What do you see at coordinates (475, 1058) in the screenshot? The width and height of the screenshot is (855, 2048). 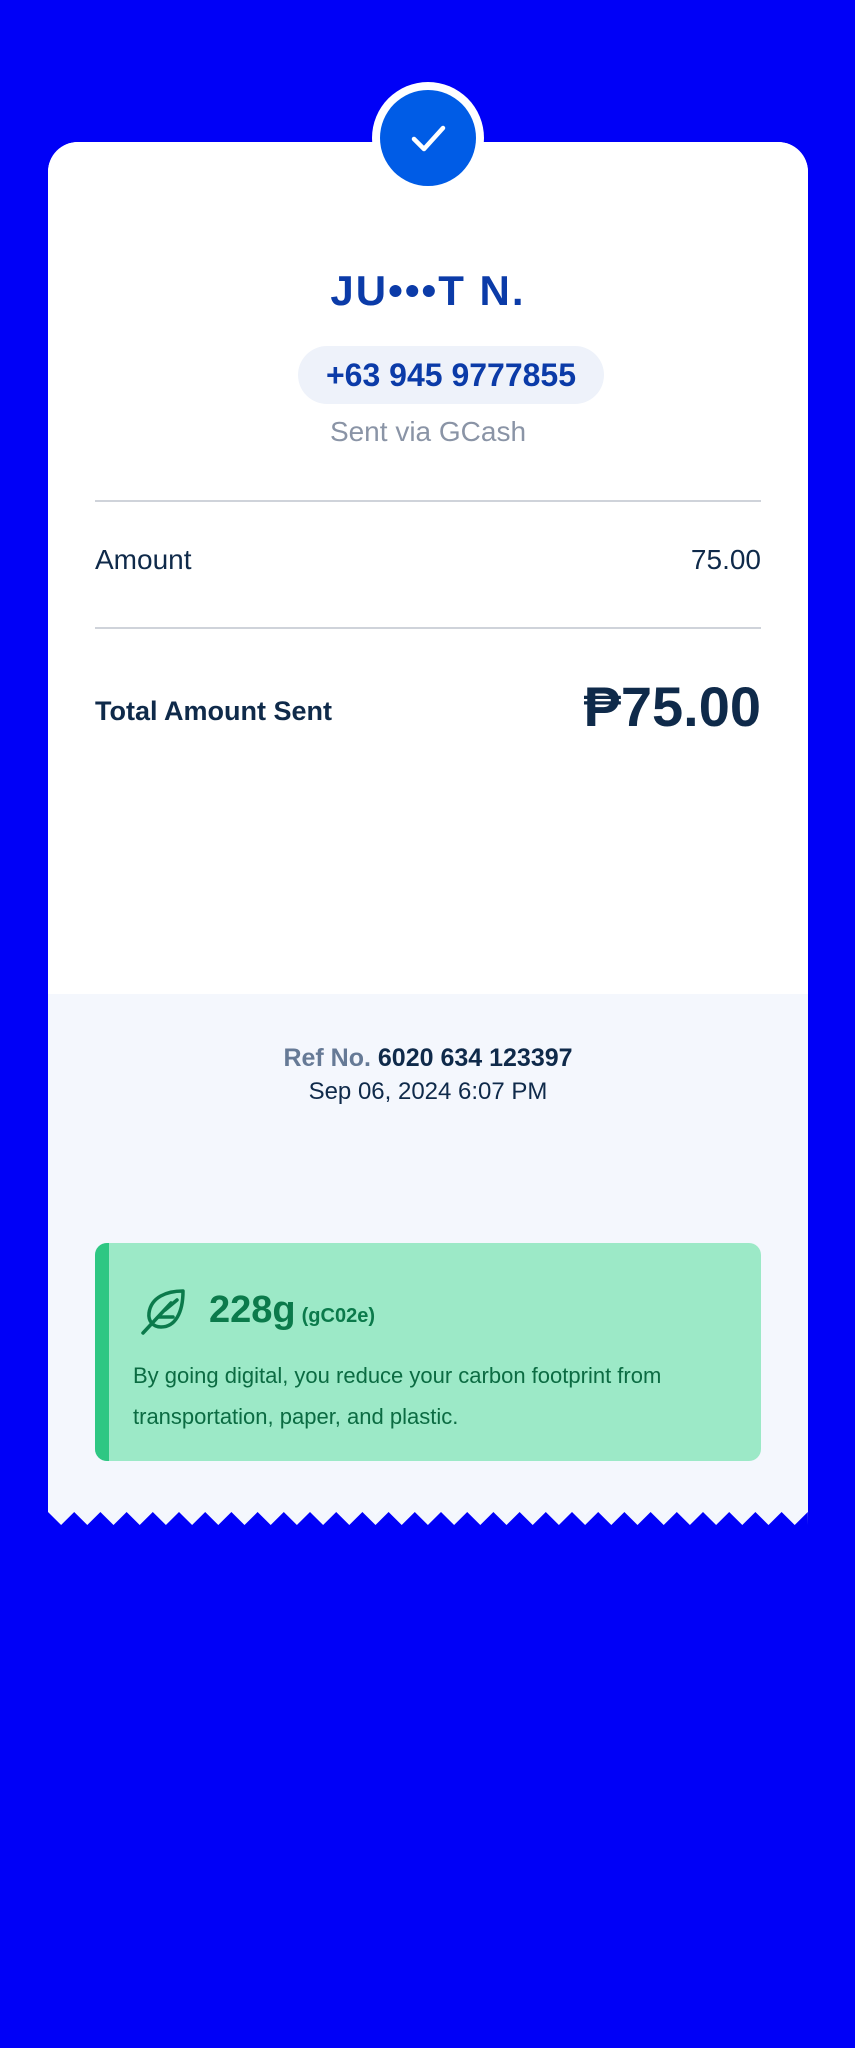 I see `reference-number: 6020 634 123397` at bounding box center [475, 1058].